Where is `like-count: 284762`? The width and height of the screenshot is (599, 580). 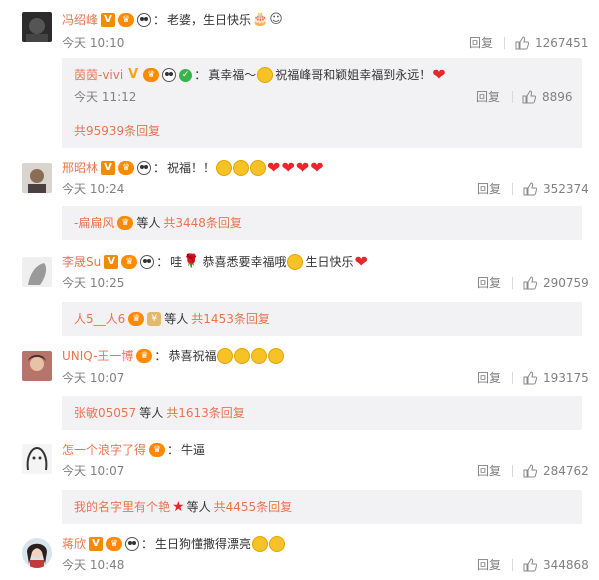 like-count: 284762 is located at coordinates (566, 471).